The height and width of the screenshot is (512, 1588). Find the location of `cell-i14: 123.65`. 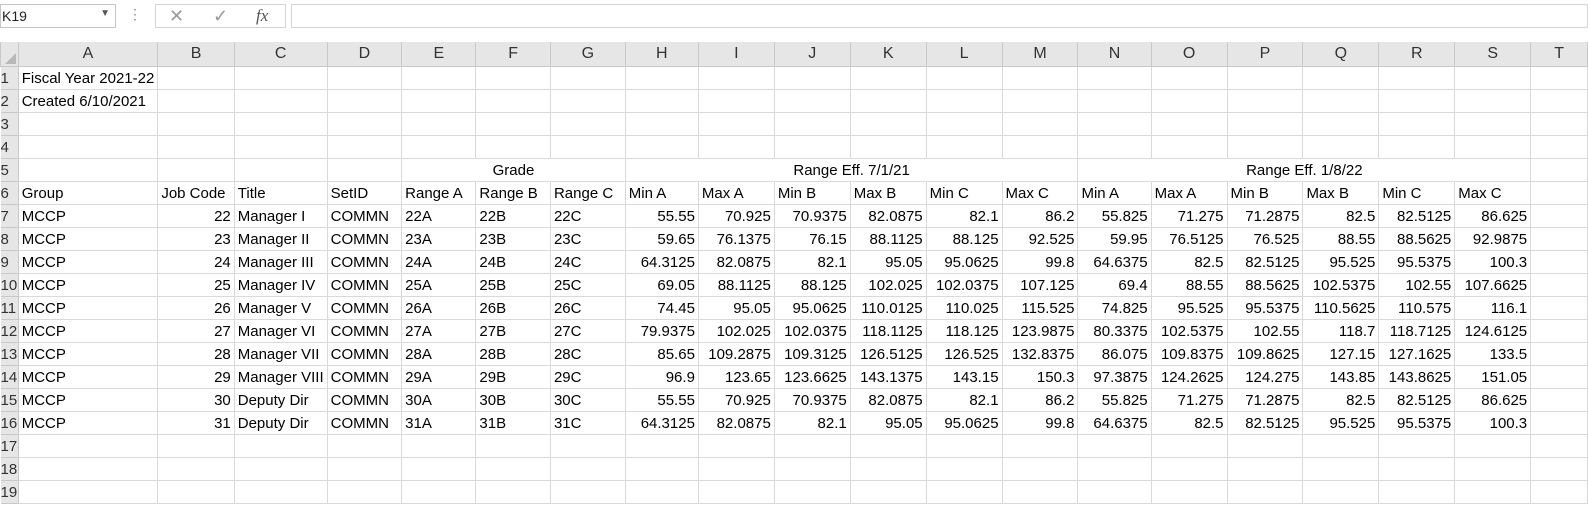

cell-i14: 123.65 is located at coordinates (736, 377).